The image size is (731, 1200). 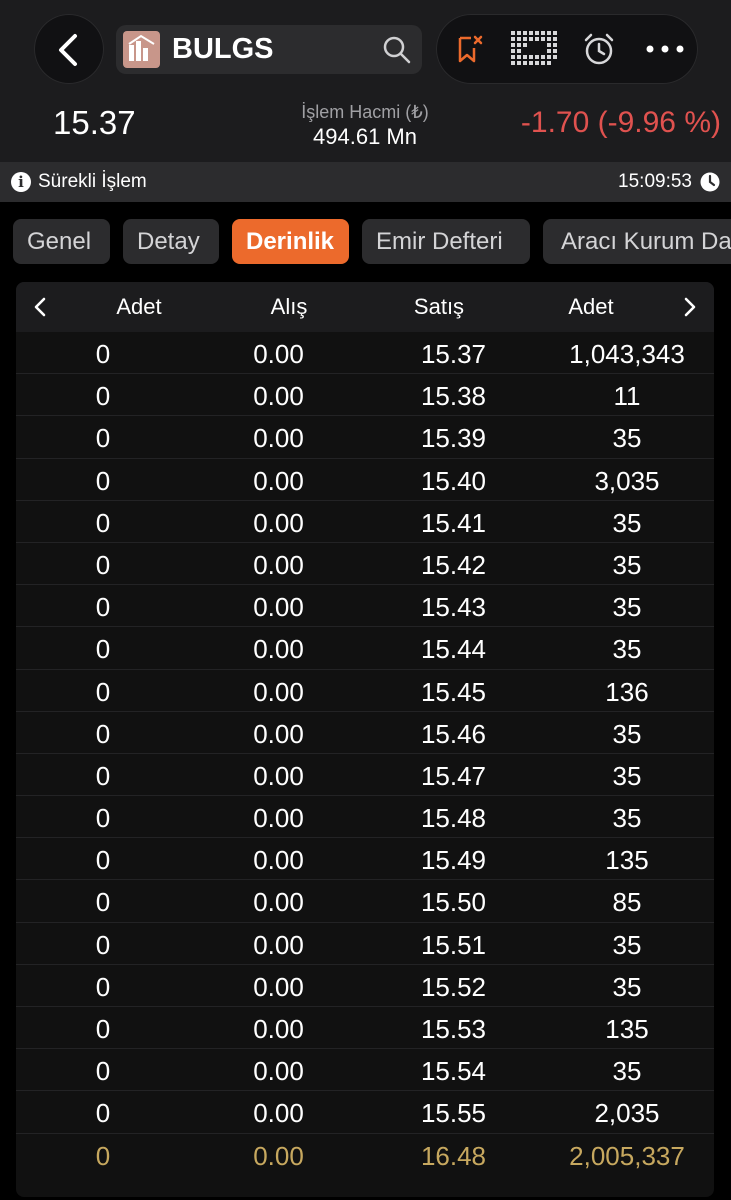 I want to click on tab-detay: Detay, so click(x=171, y=241).